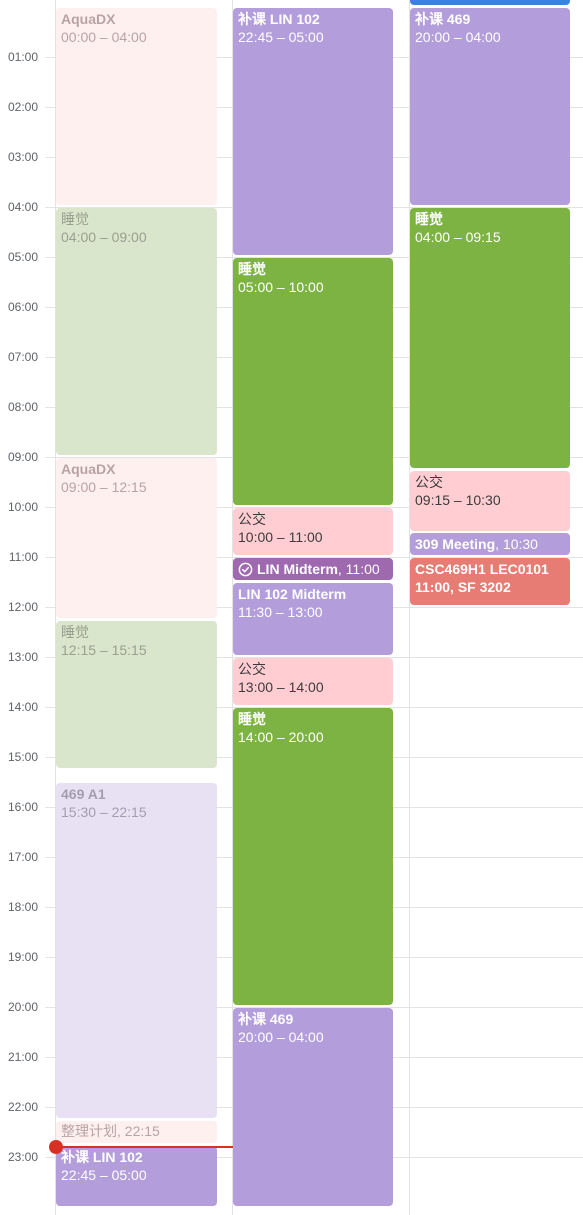 Image resolution: width=583 pixels, height=1215 pixels. Describe the element at coordinates (476, 544) in the screenshot. I see `event-title: 309 Meeting, 10:30` at that location.